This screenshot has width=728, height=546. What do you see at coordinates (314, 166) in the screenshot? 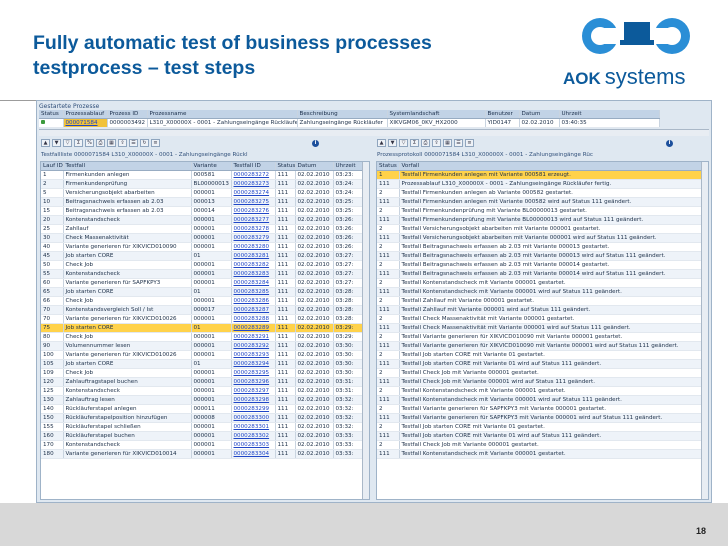
I see `test-case-header: Datum` at bounding box center [314, 166].